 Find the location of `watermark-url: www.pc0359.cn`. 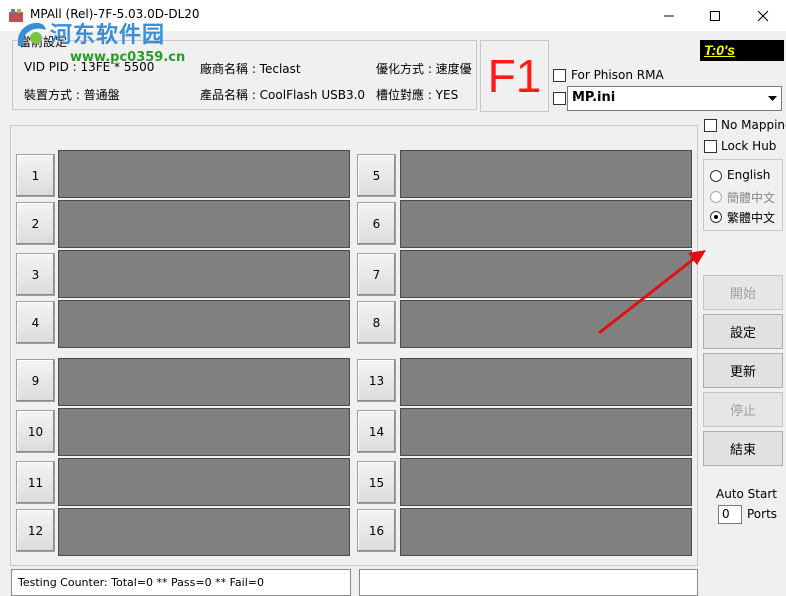

watermark-url: www.pc0359.cn is located at coordinates (128, 57).